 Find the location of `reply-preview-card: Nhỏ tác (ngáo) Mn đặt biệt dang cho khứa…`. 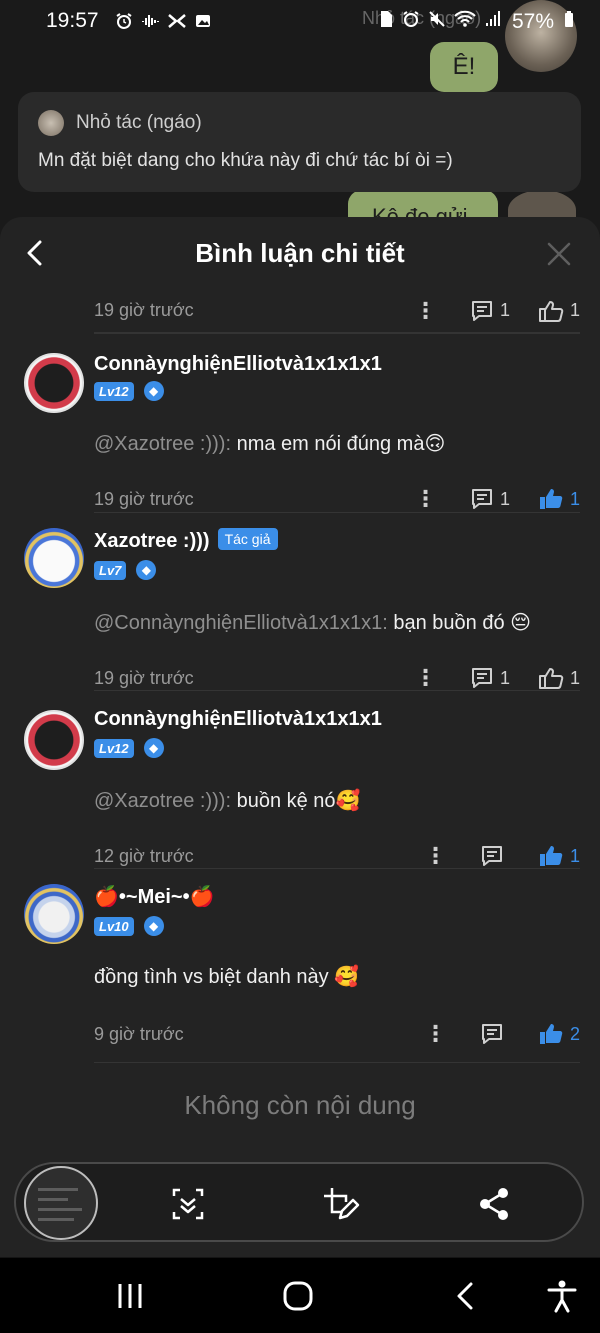

reply-preview-card: Nhỏ tác (ngáo) Mn đặt biệt dang cho khứa… is located at coordinates (299, 142).